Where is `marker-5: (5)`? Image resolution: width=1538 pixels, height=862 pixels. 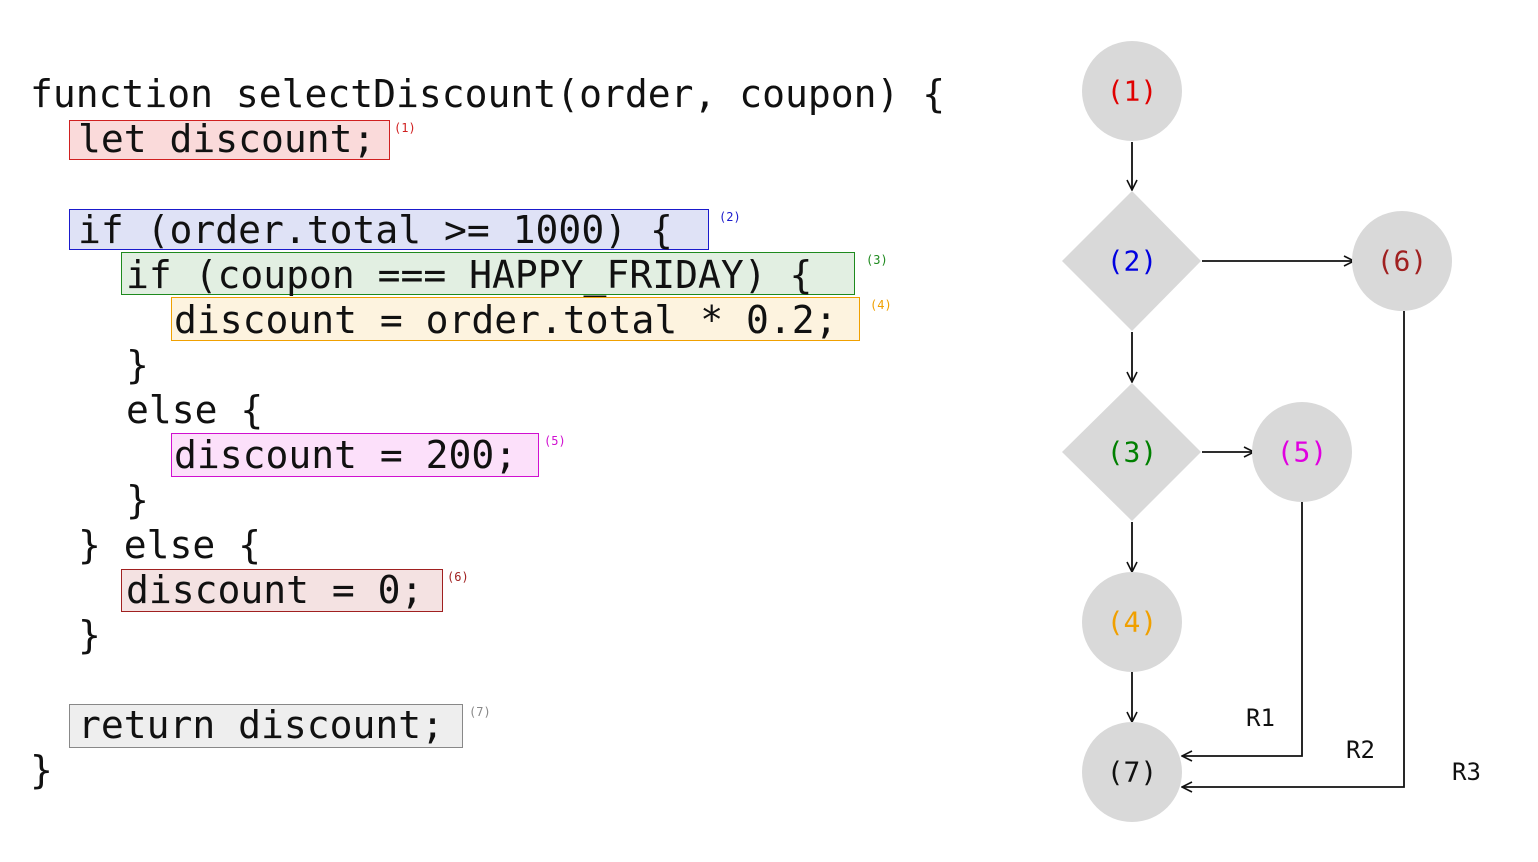
marker-5: (5) is located at coordinates (555, 441).